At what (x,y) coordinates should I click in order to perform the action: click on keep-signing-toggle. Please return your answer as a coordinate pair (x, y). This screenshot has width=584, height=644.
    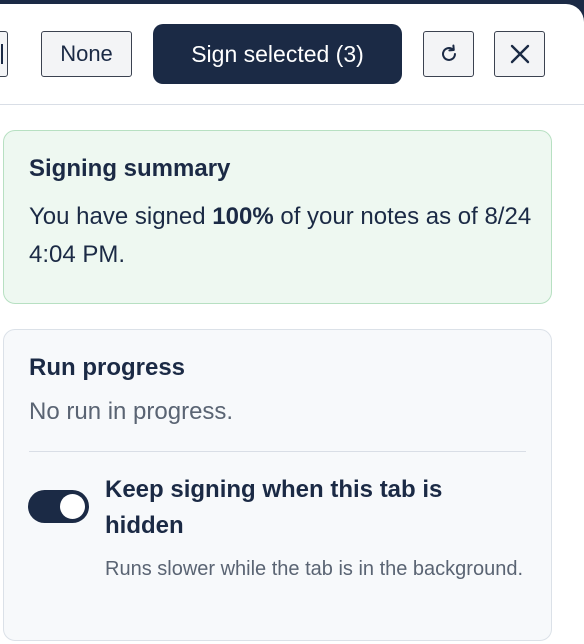
    Looking at the image, I should click on (58, 506).